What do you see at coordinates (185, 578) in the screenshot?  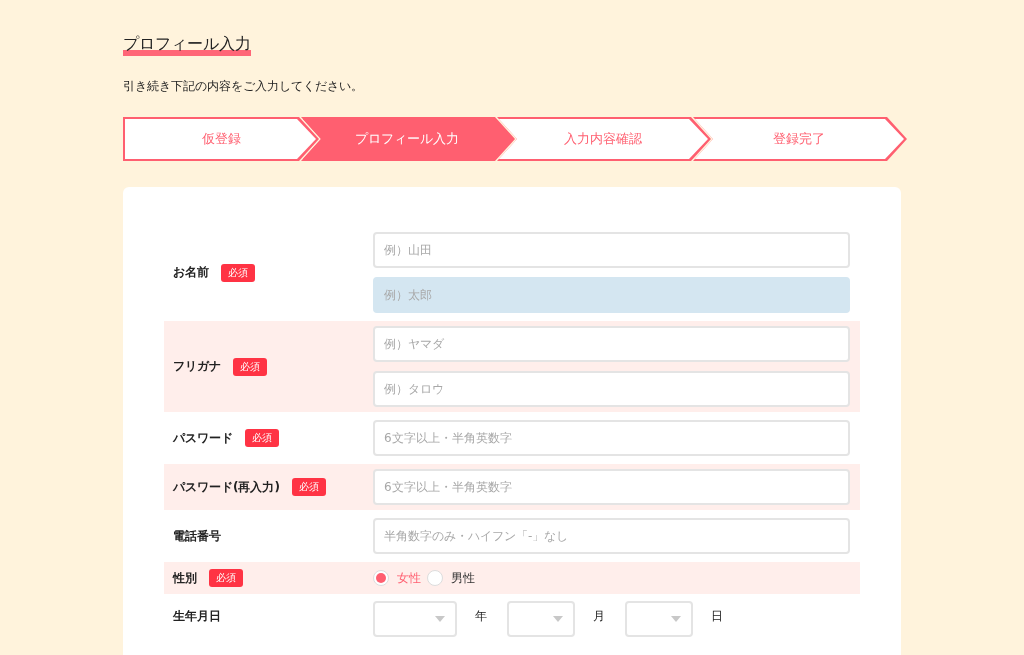 I see `field-label: 性別` at bounding box center [185, 578].